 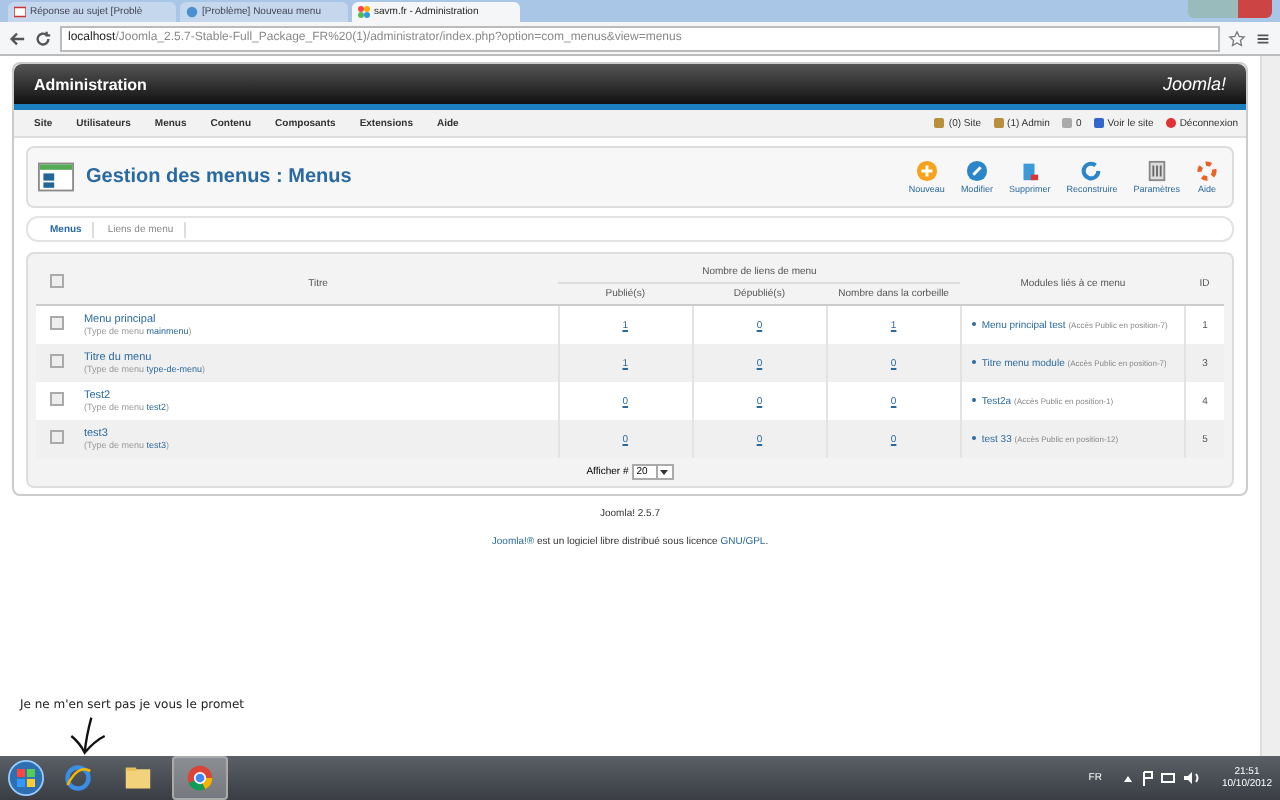 What do you see at coordinates (1091, 171) in the screenshot?
I see `refresh-icon` at bounding box center [1091, 171].